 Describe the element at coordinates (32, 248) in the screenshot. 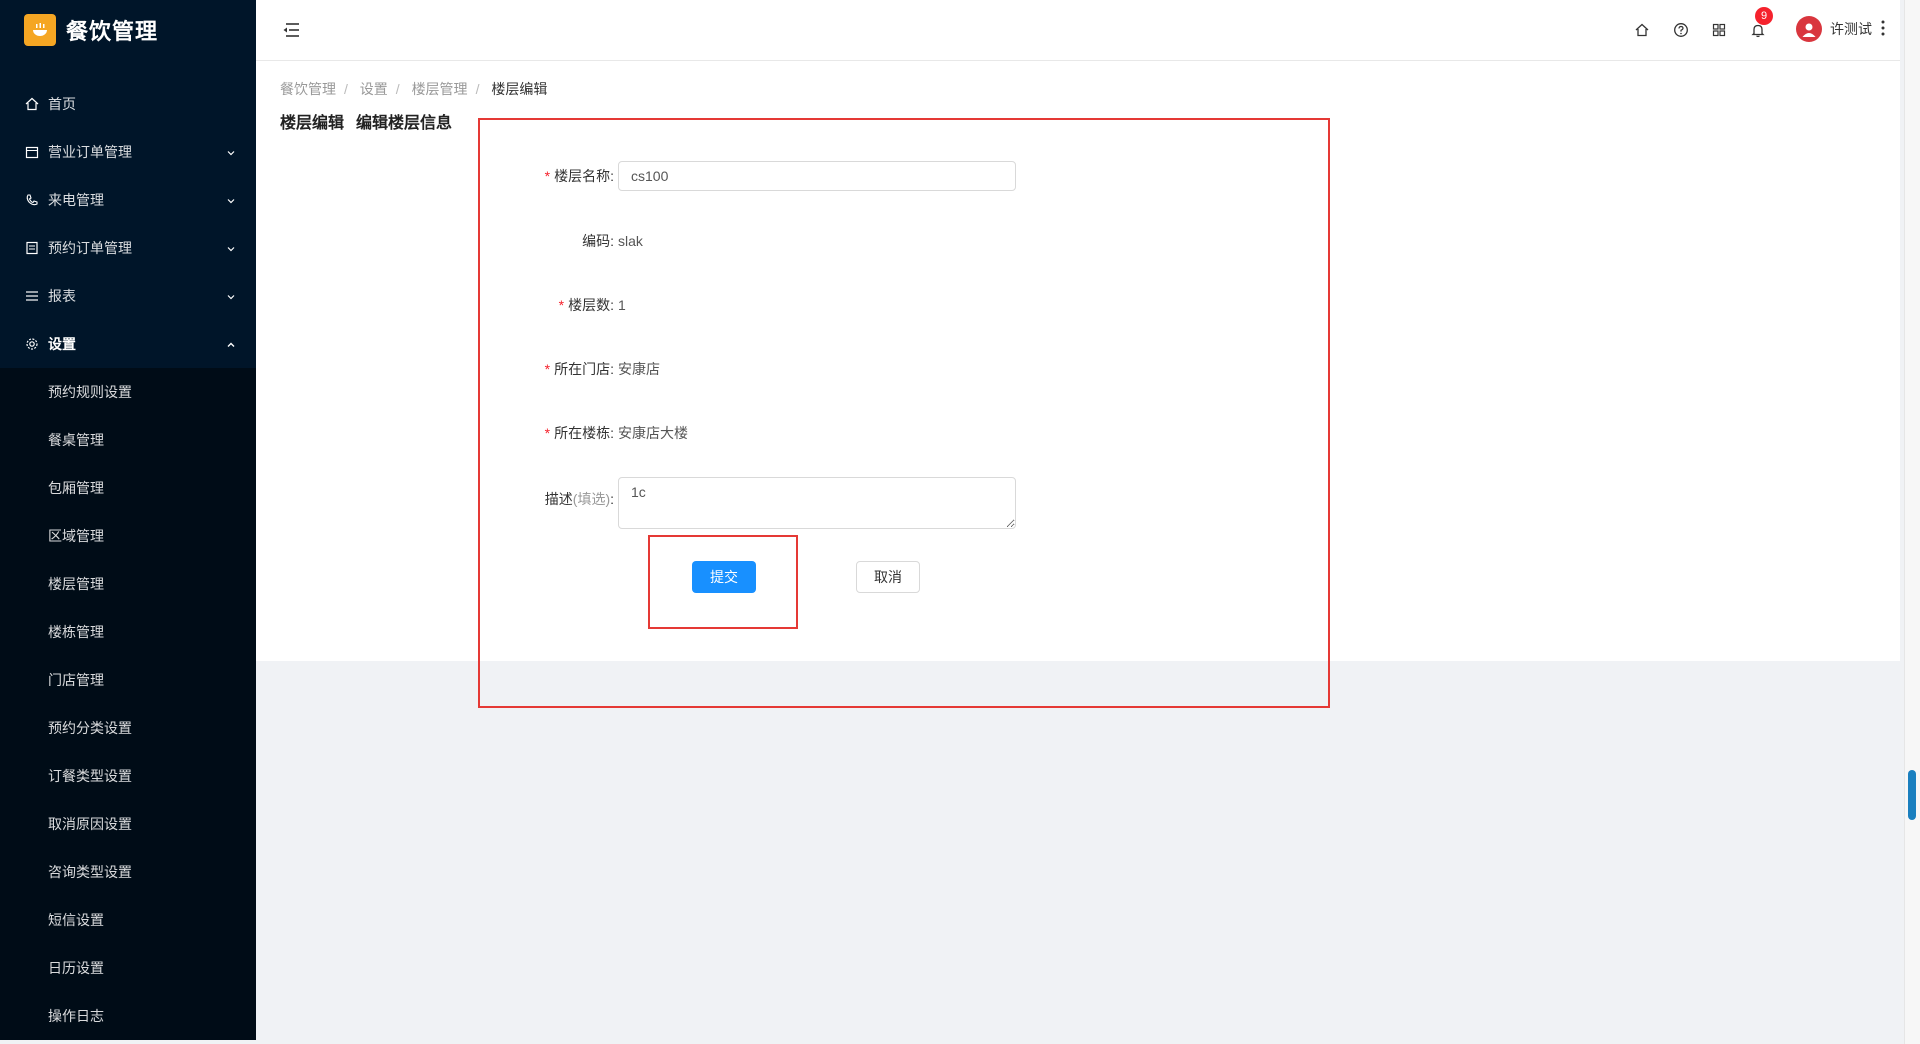

I see `list-icon` at that location.